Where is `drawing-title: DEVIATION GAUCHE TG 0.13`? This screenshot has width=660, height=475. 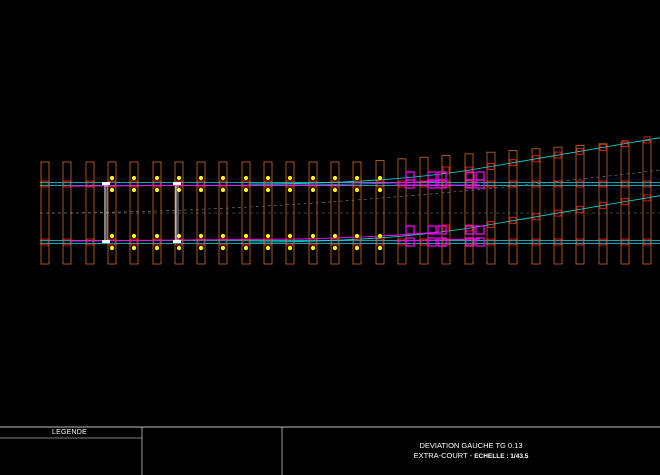 drawing-title: DEVIATION GAUCHE TG 0.13 is located at coordinates (471, 445).